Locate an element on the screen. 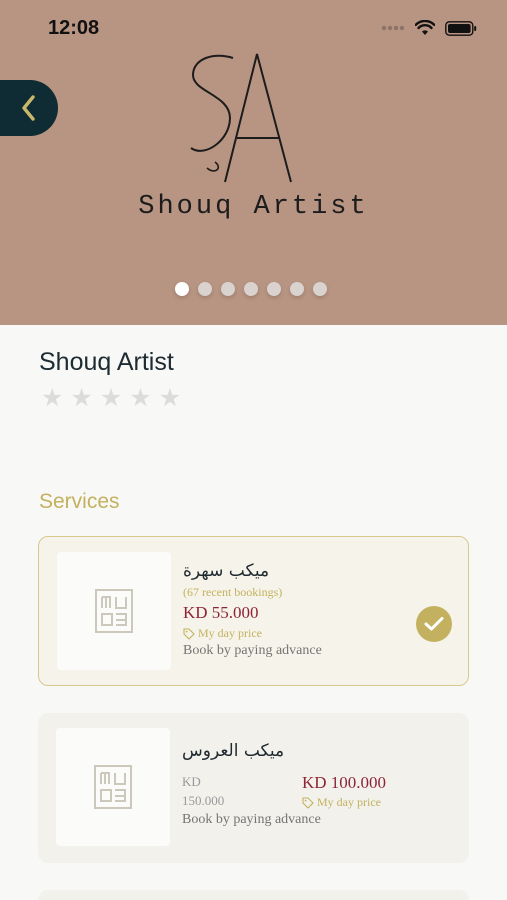 The width and height of the screenshot is (507, 900). status-time: 12:08 is located at coordinates (74, 28).